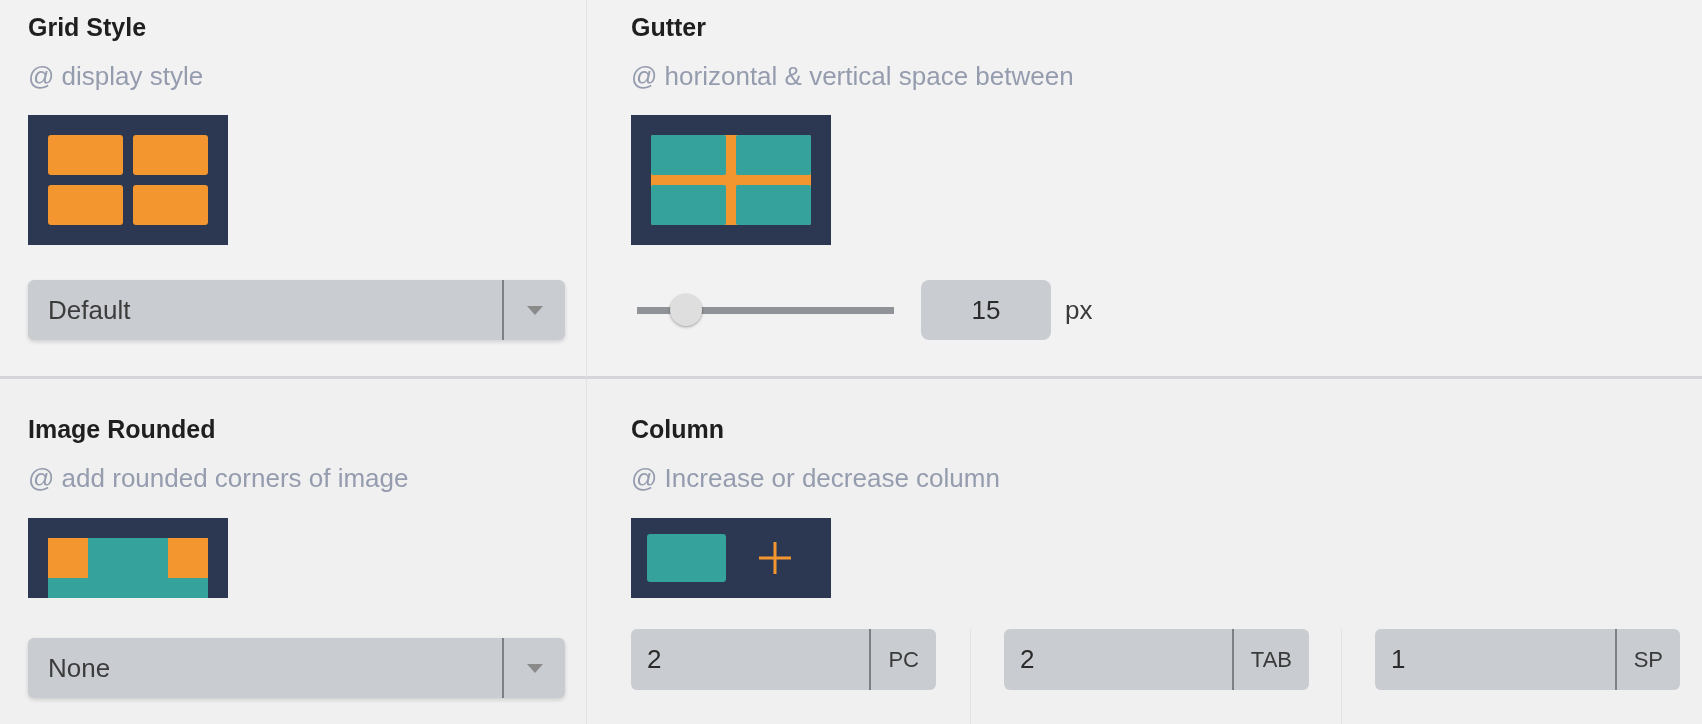  I want to click on unit-label: px, so click(1079, 310).